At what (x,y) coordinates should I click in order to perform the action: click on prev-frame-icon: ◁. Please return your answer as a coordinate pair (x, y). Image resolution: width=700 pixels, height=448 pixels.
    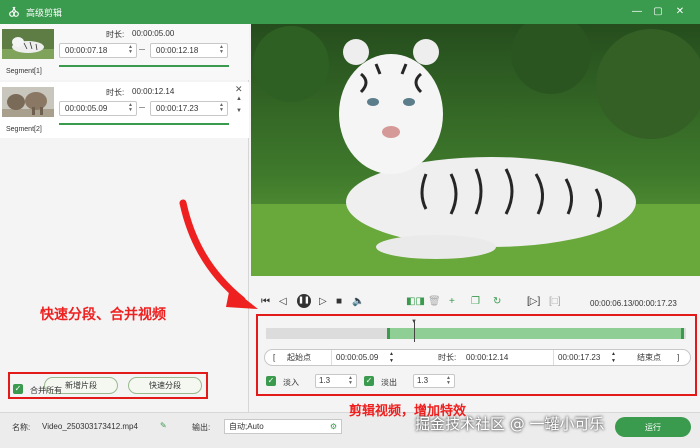
    Looking at the image, I should click on (283, 301).